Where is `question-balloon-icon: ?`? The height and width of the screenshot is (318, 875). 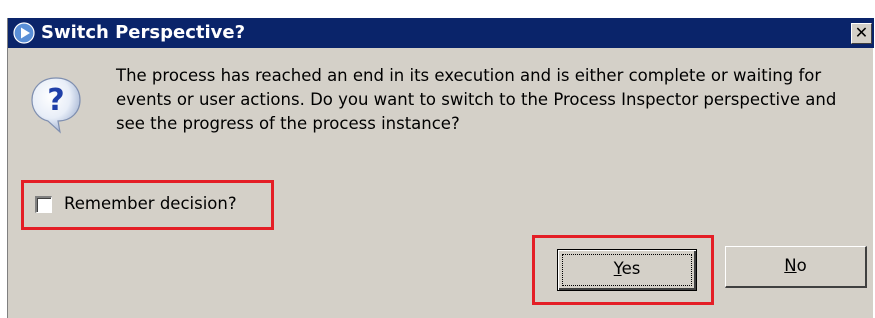
question-balloon-icon: ? is located at coordinates (56, 105).